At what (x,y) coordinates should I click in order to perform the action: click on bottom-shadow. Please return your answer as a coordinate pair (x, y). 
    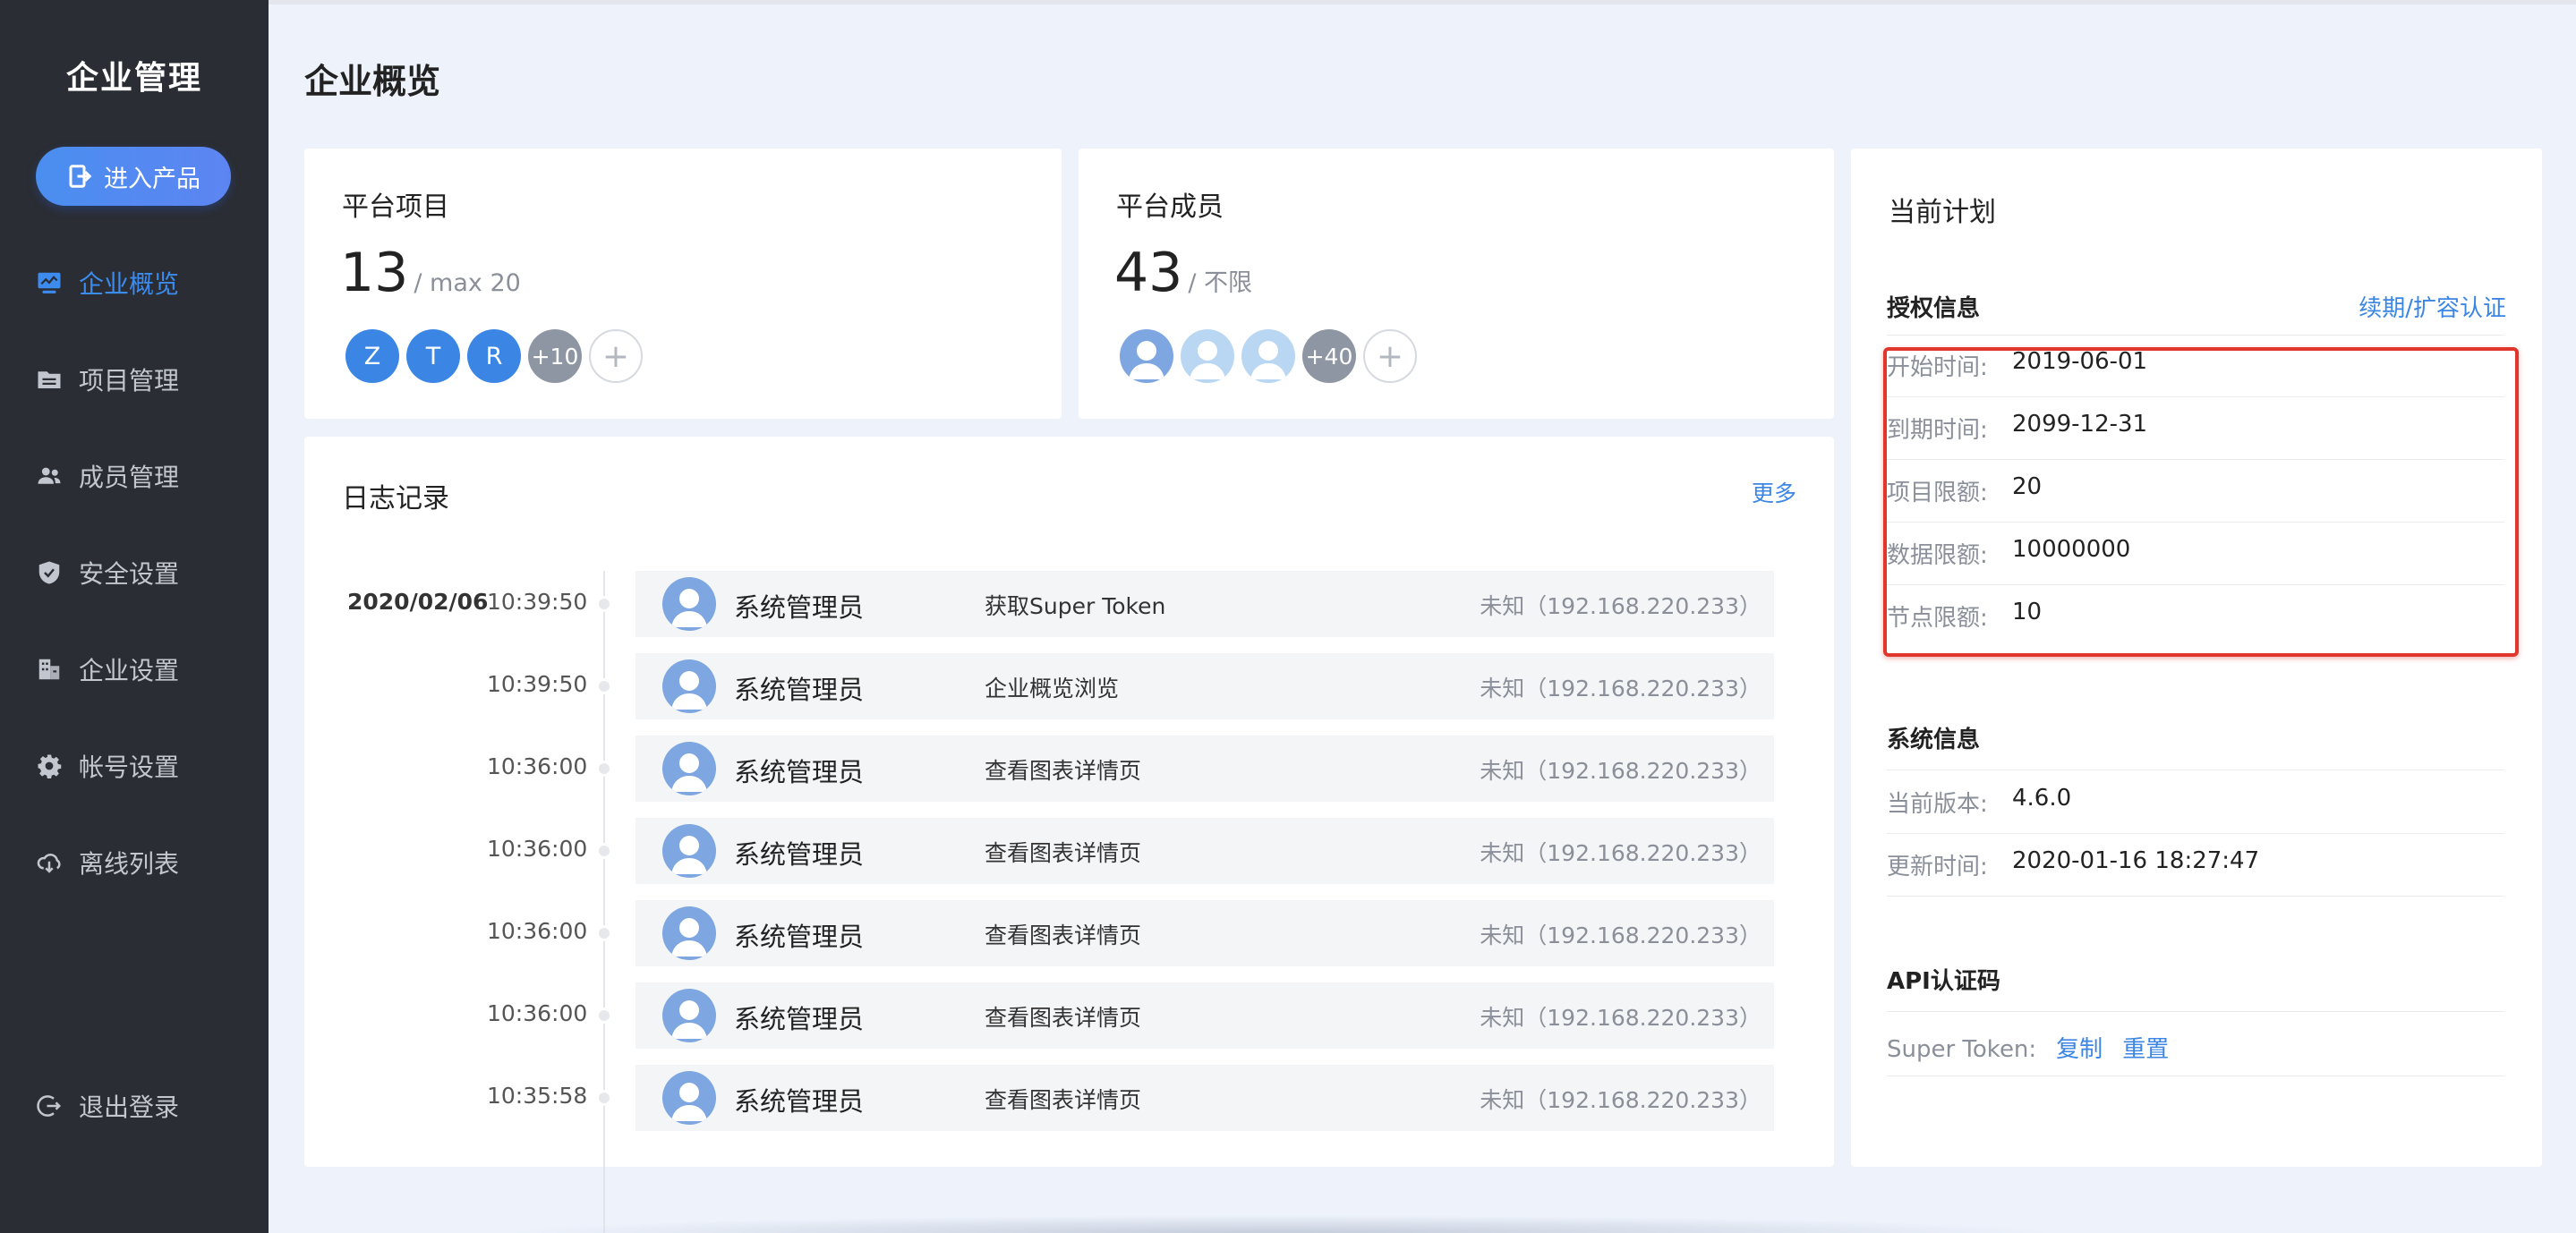
    Looking at the image, I should click on (1280, 1224).